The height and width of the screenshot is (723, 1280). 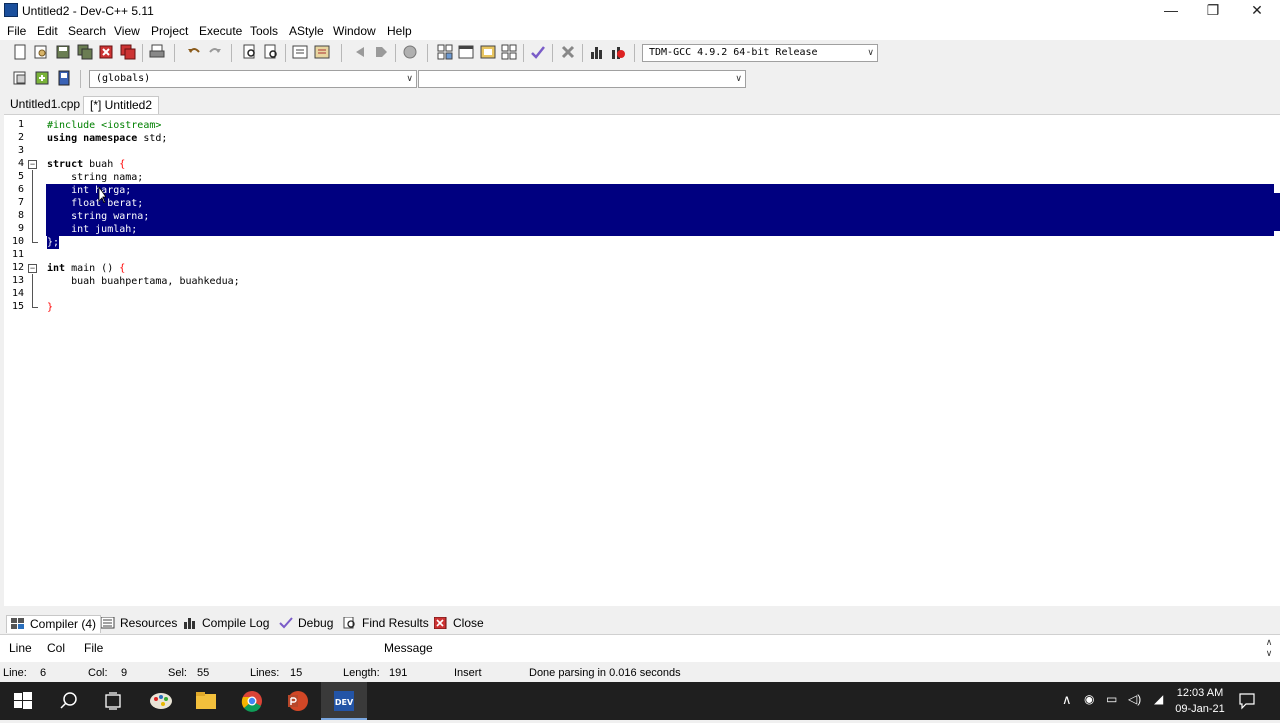 What do you see at coordinates (20, 150) in the screenshot?
I see `line-number: 3` at bounding box center [20, 150].